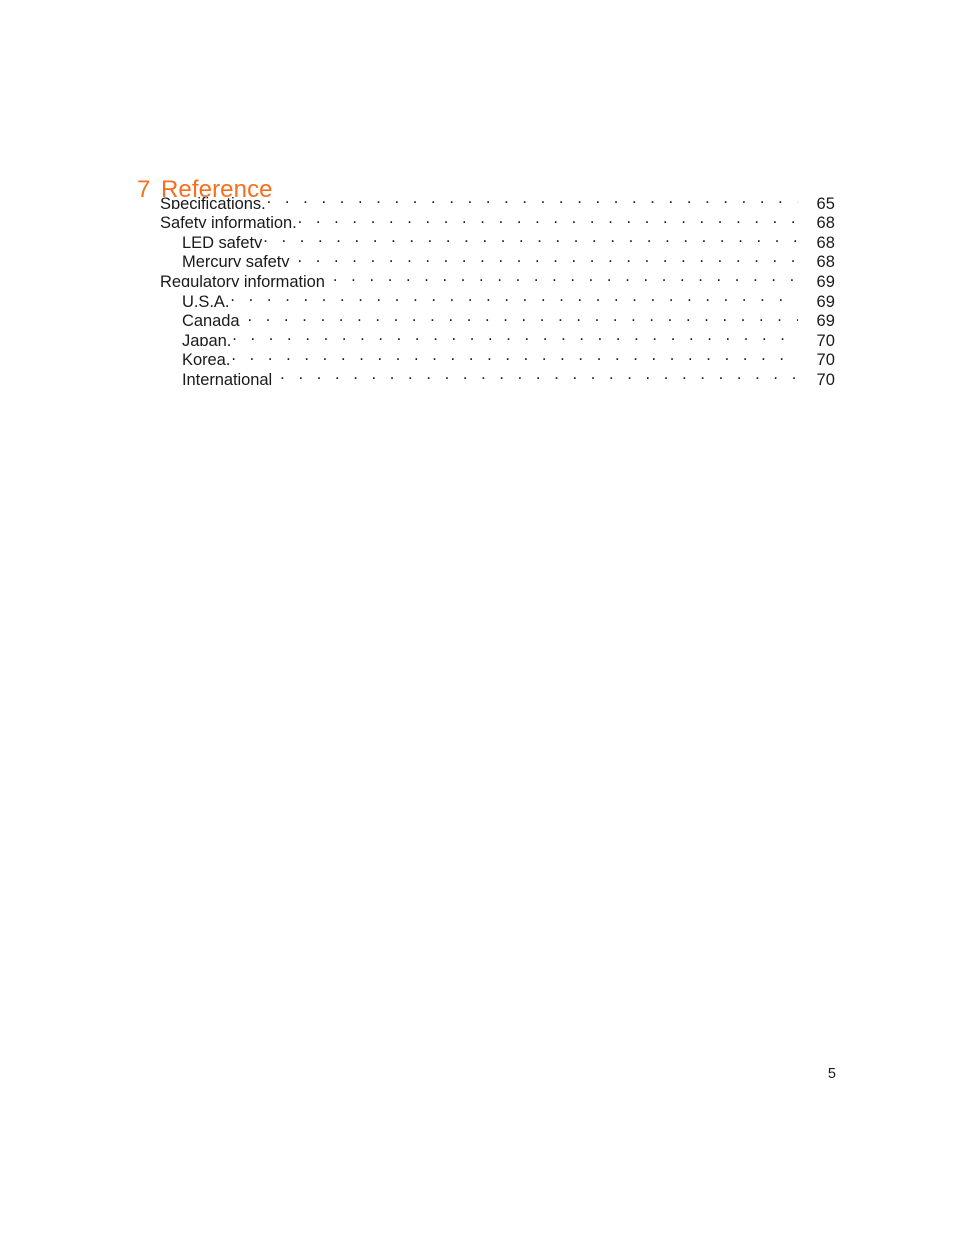 The image size is (954, 1235). What do you see at coordinates (222, 240) in the screenshot?
I see `toc-entry-label: LED safety` at bounding box center [222, 240].